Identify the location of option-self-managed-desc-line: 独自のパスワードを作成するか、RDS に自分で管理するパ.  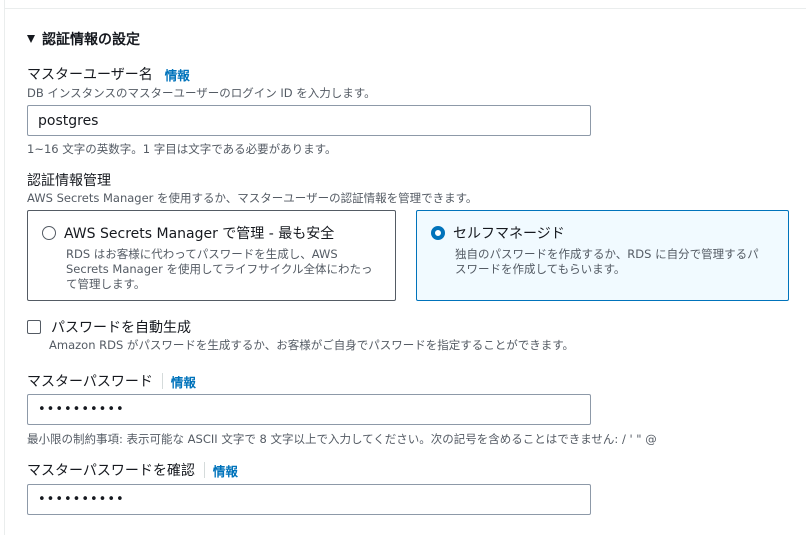
(607, 254).